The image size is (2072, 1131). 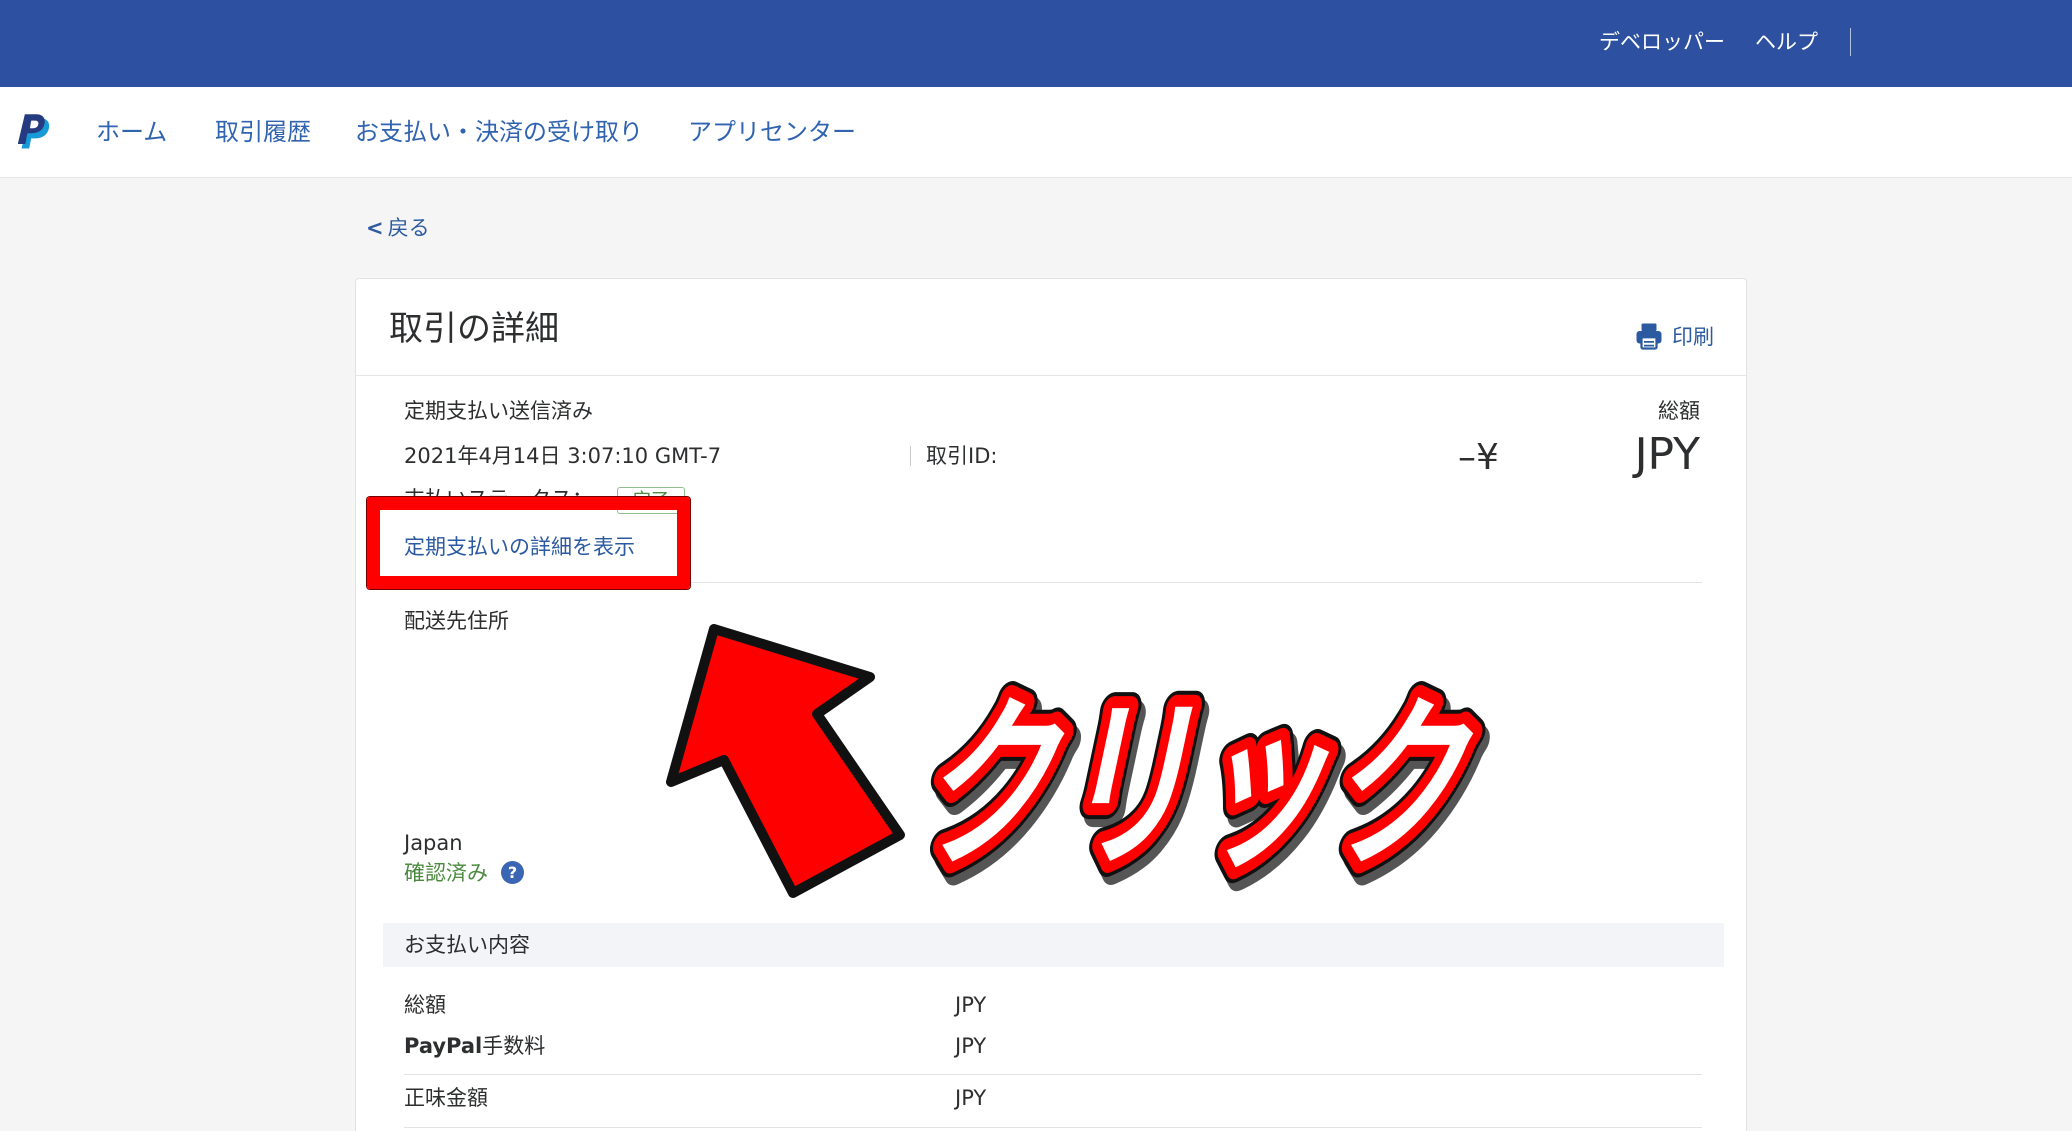 I want to click on total-label: 総額, so click(x=1679, y=411).